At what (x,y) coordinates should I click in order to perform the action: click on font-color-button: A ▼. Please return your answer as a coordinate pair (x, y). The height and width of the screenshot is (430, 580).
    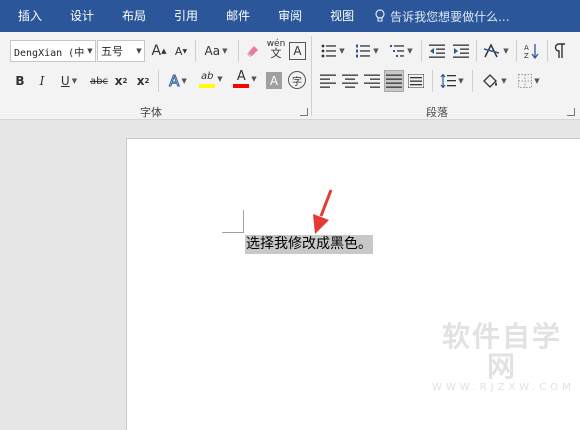
    Looking at the image, I should click on (245, 79).